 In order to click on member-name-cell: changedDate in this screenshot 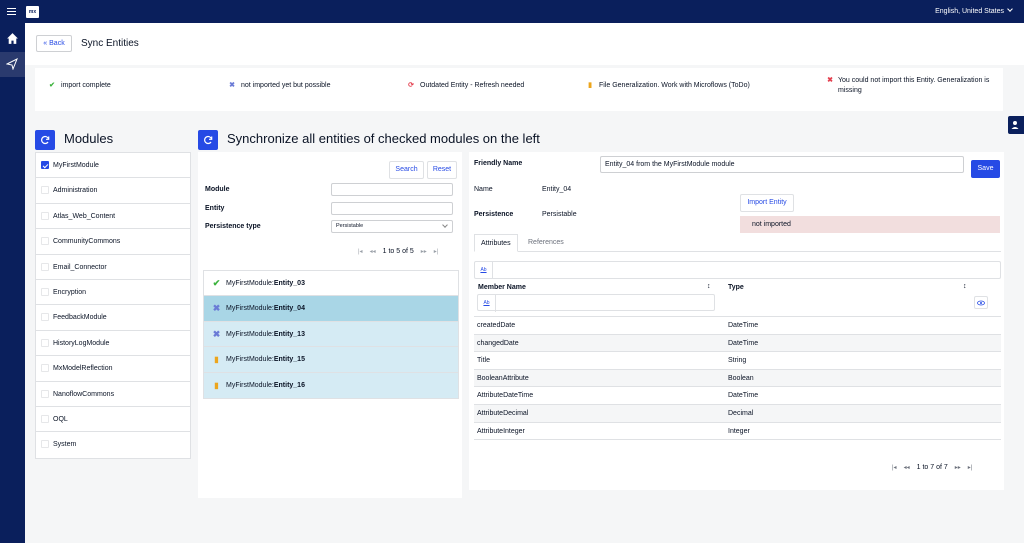, I will do `click(498, 343)`.